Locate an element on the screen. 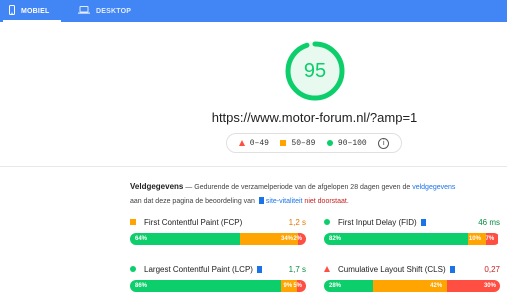 This screenshot has height=300, width=507. legend-item-good: 90–100 is located at coordinates (346, 143).